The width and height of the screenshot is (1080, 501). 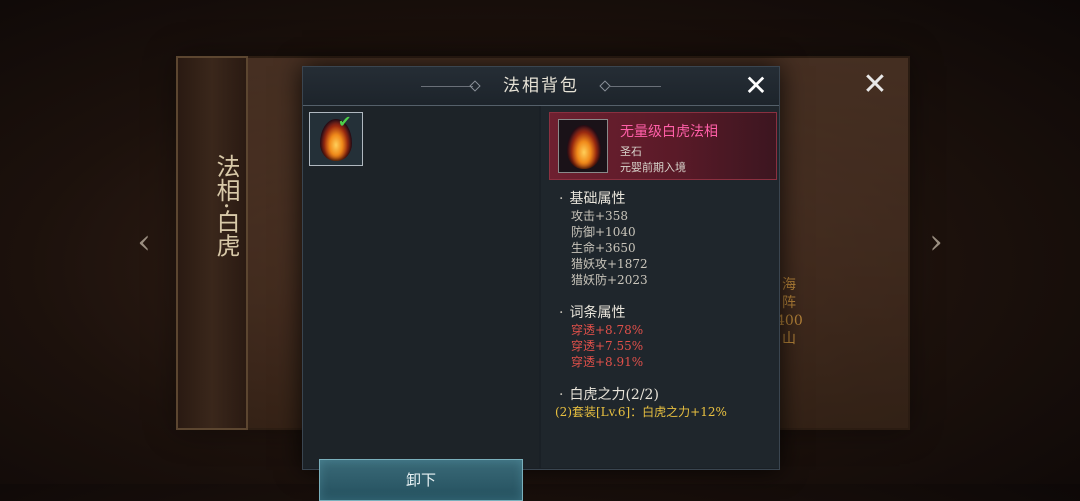 What do you see at coordinates (936, 242) in the screenshot?
I see `right-arrow-icon: ›` at bounding box center [936, 242].